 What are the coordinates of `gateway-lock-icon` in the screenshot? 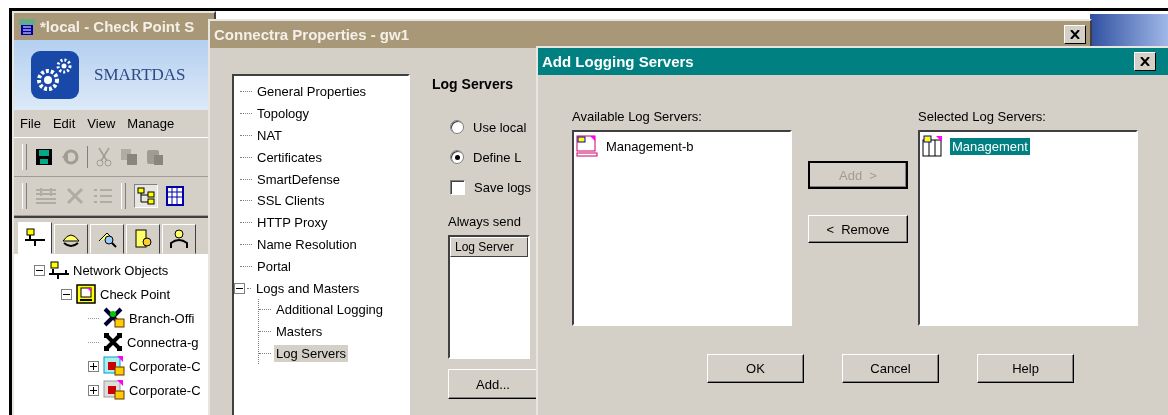 It's located at (114, 318).